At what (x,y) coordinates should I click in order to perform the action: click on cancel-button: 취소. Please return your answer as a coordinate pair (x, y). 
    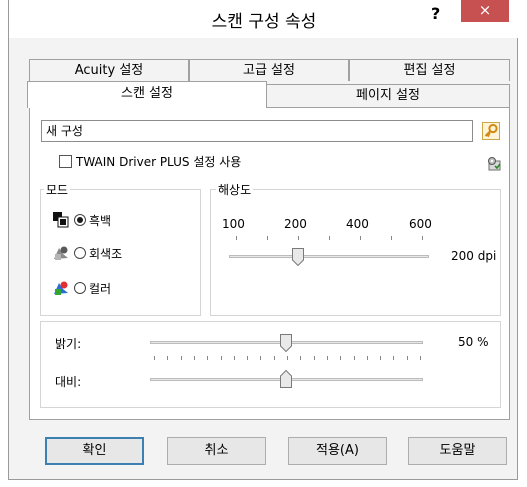
    Looking at the image, I should click on (216, 451).